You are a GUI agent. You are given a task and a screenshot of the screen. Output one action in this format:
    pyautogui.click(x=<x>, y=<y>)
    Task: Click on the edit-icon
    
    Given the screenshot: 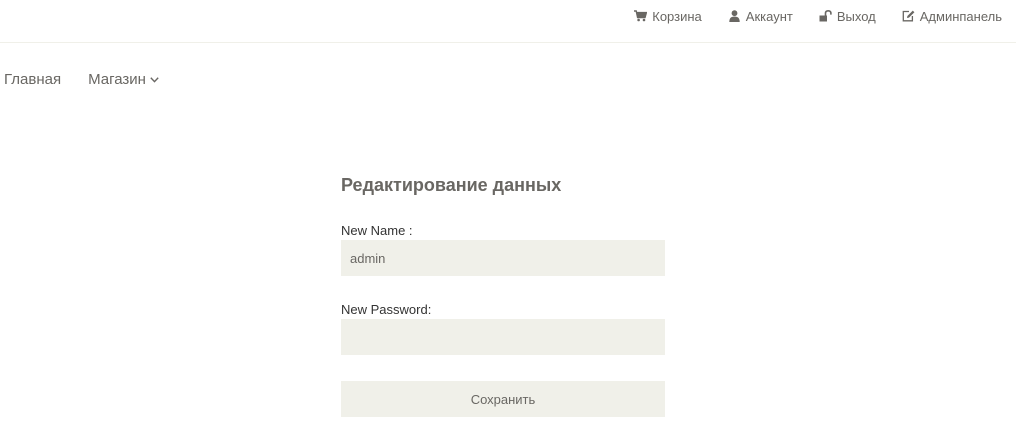 What is the action you would take?
    pyautogui.click(x=908, y=16)
    